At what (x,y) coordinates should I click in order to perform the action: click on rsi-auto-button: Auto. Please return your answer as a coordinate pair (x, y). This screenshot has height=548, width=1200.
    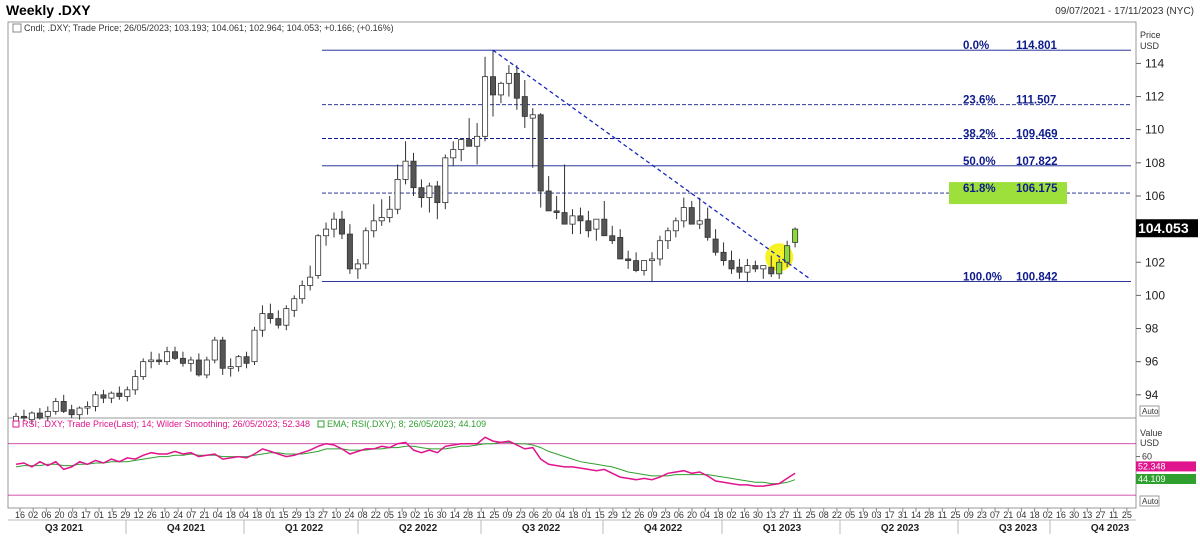
    Looking at the image, I should click on (1149, 501).